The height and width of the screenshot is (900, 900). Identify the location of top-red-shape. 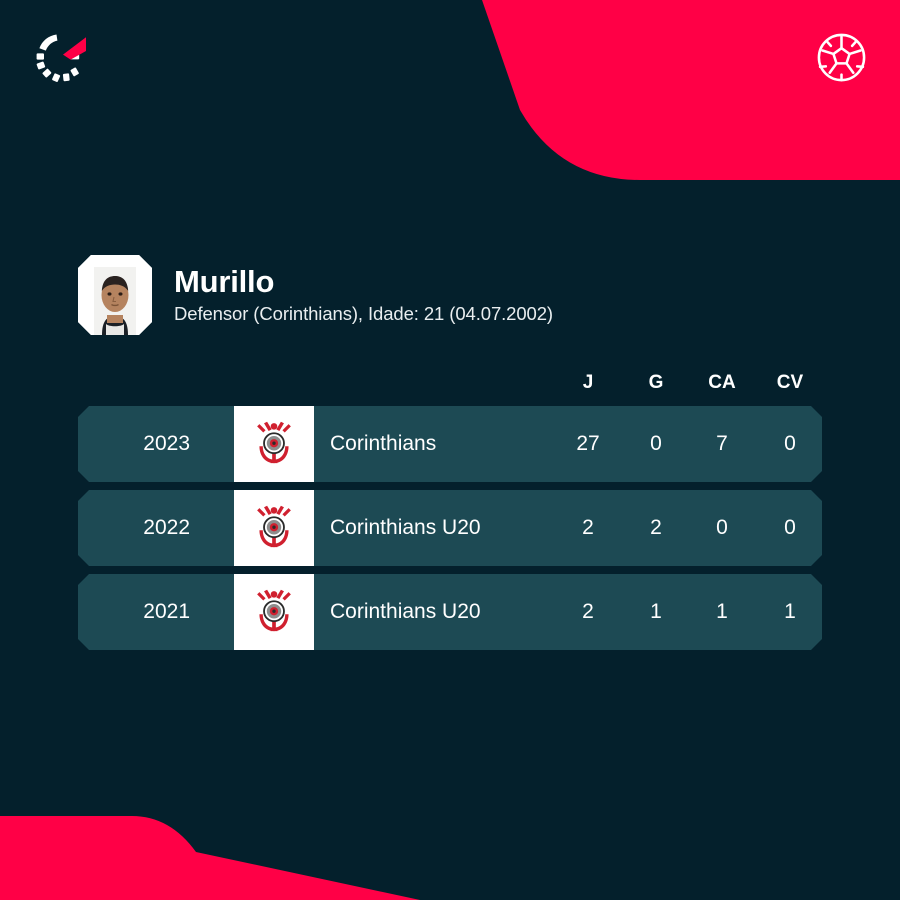
(691, 90).